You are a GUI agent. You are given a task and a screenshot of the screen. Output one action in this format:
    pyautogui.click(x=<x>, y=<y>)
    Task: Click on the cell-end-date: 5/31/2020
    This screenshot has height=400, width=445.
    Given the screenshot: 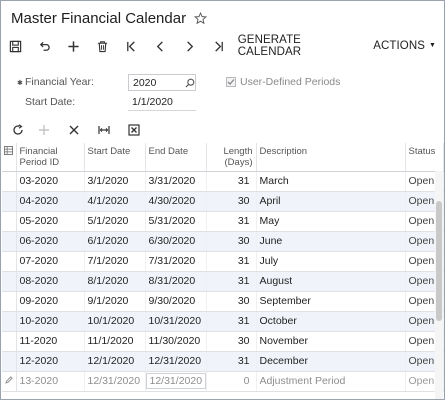 What is the action you would take?
    pyautogui.click(x=176, y=221)
    